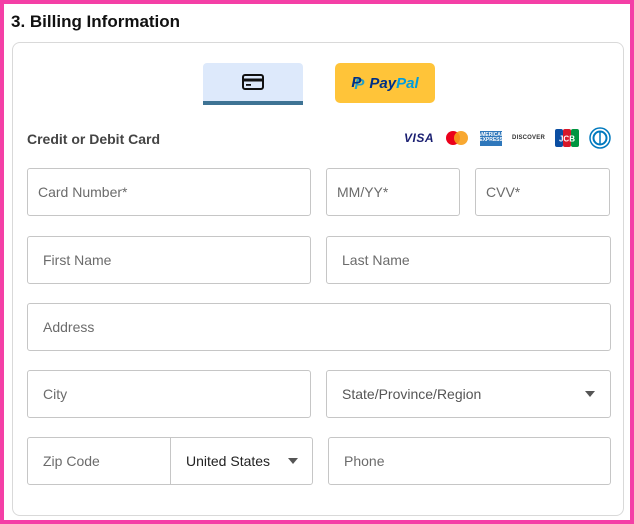 The width and height of the screenshot is (634, 524). I want to click on expiry-field, so click(393, 192).